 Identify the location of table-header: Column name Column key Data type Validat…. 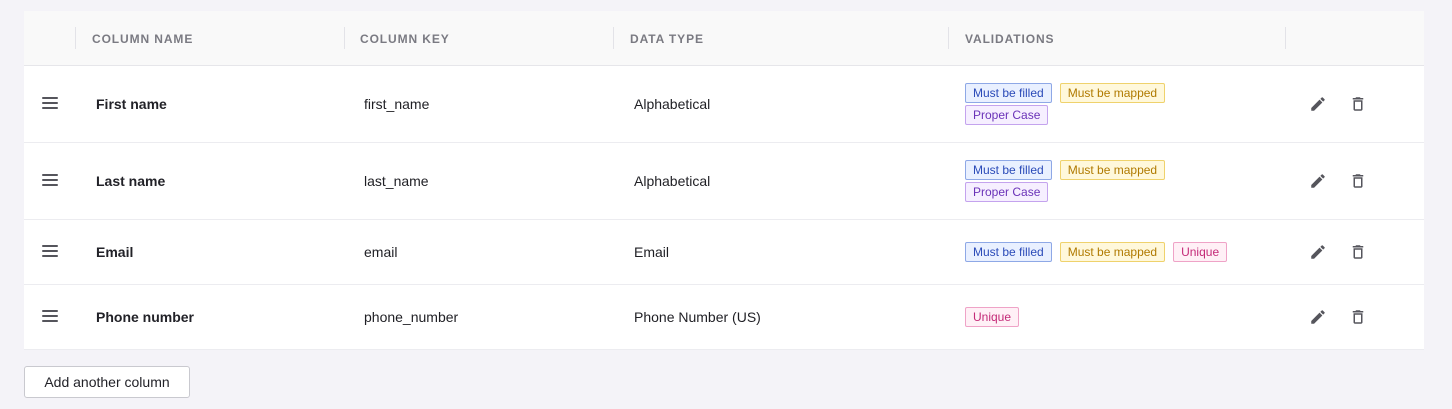
(724, 38).